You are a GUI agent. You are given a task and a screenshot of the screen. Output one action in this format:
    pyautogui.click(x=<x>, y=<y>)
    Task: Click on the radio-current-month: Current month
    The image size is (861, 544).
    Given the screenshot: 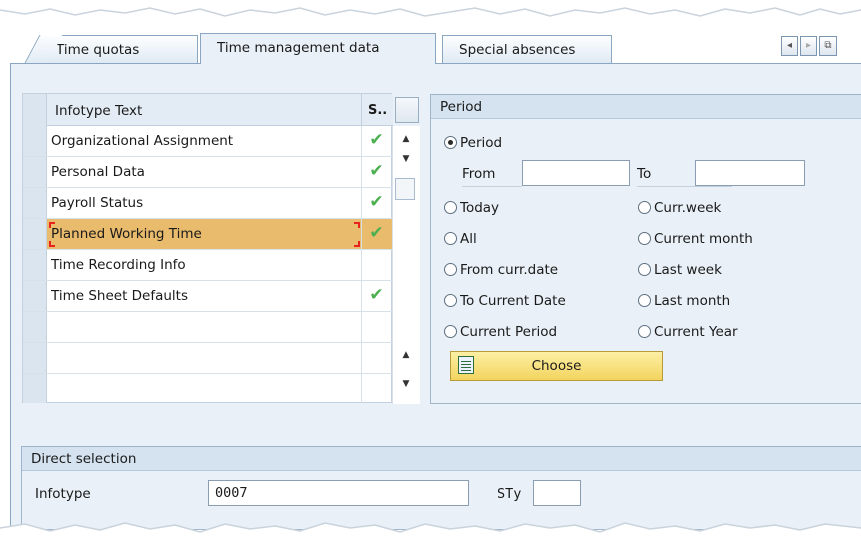 What is the action you would take?
    pyautogui.click(x=695, y=239)
    